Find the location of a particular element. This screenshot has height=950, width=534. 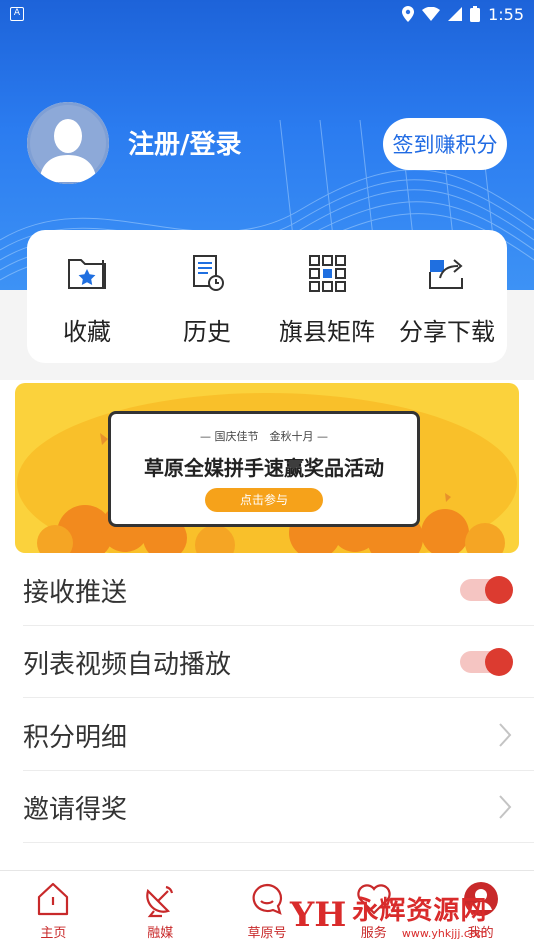

quick-action-favorites: 收藏 is located at coordinates (87, 296).